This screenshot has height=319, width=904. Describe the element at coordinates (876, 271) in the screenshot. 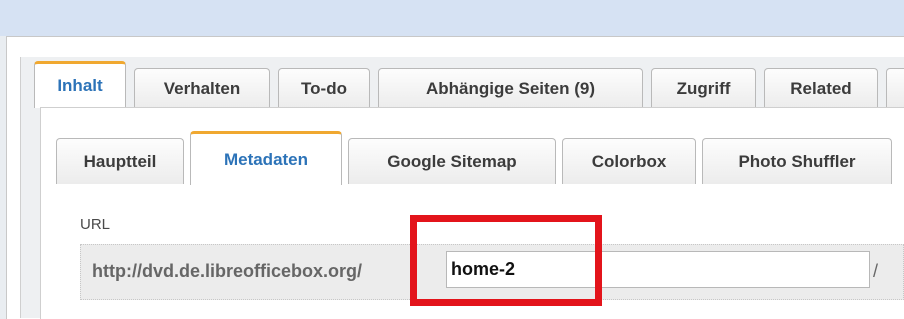

I see `url-suffix: /` at that location.